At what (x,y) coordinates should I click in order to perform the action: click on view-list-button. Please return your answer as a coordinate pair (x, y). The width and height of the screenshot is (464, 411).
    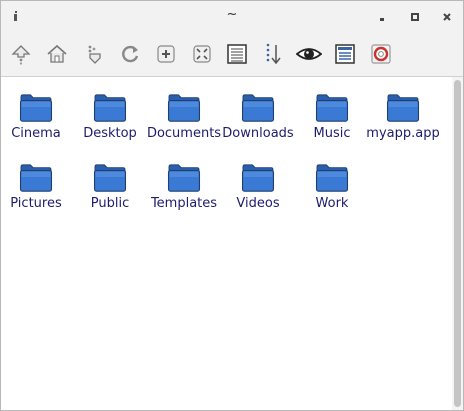
    Looking at the image, I should click on (237, 54).